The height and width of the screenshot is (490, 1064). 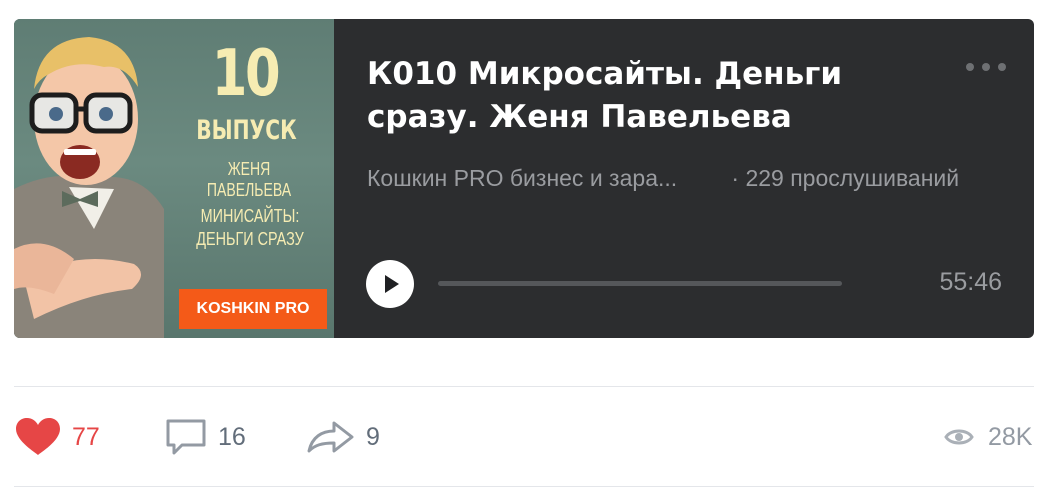 What do you see at coordinates (250, 216) in the screenshot?
I see `cover-topic-line1: МИНИСАЙТЫ:` at bounding box center [250, 216].